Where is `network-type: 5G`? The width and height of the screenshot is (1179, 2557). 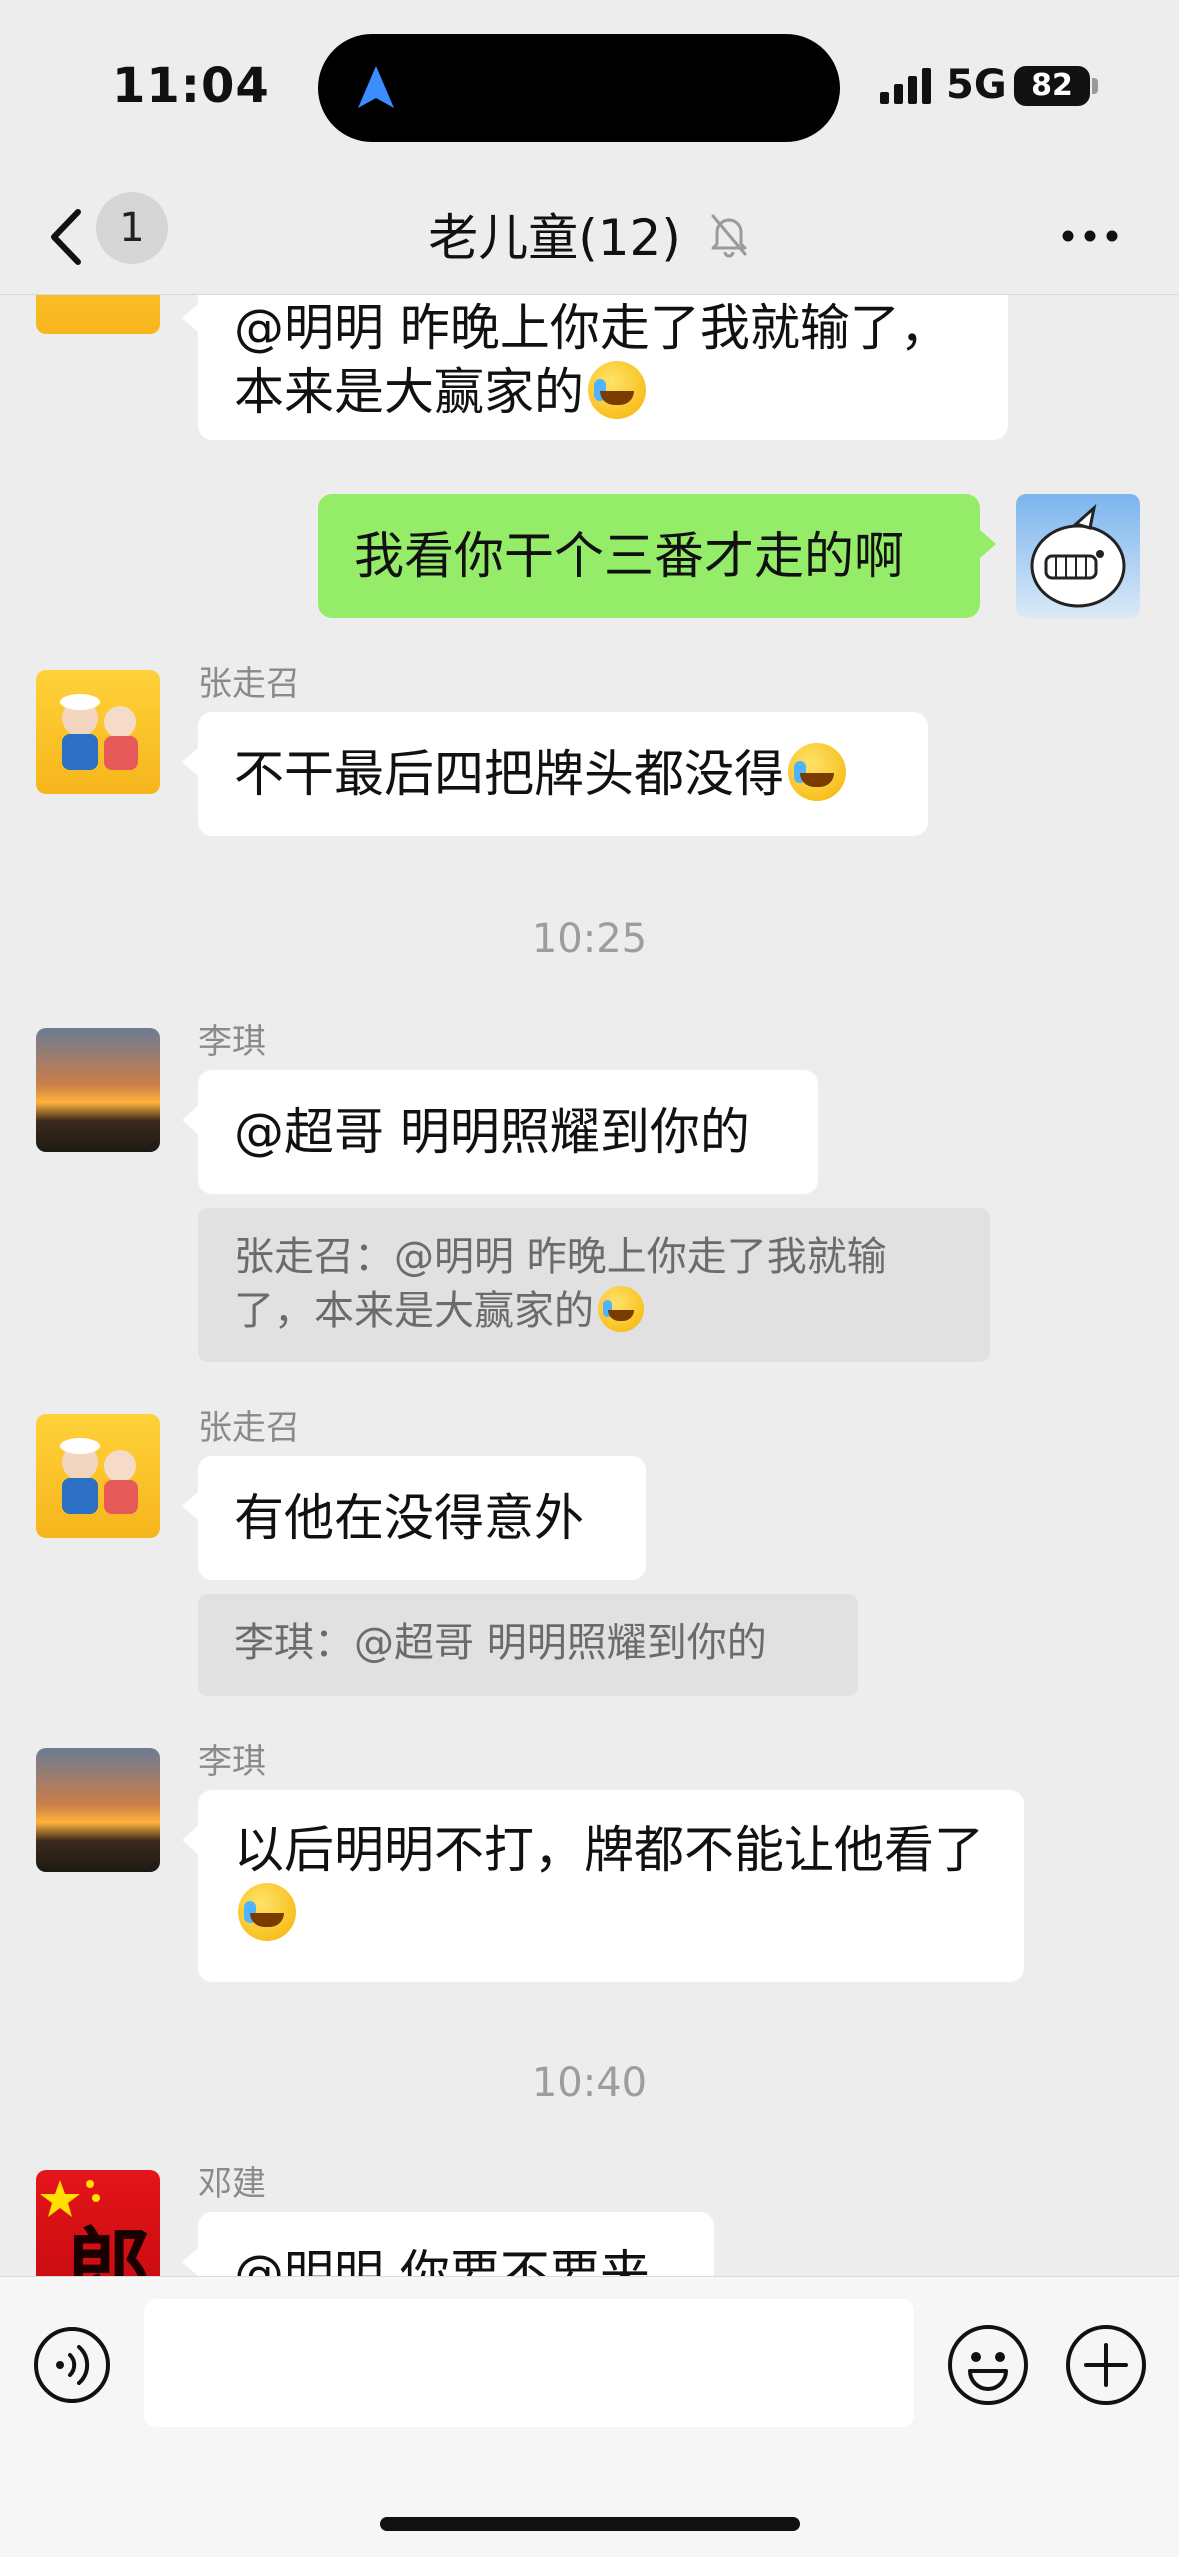 network-type: 5G is located at coordinates (976, 85).